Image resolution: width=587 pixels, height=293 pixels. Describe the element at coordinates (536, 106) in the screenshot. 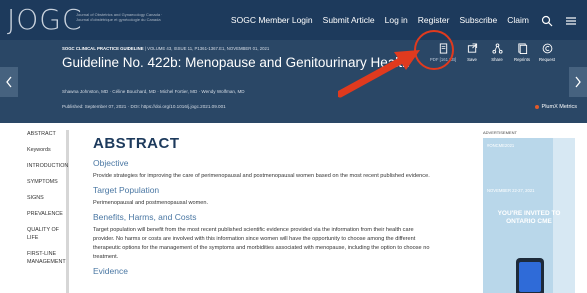

I see `plumx-icon` at that location.